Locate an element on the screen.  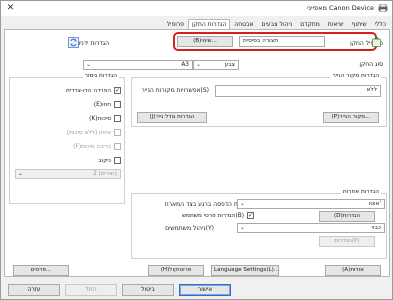
title-bar: ✕ מאפייני Canon Device is located at coordinates (196, 8).